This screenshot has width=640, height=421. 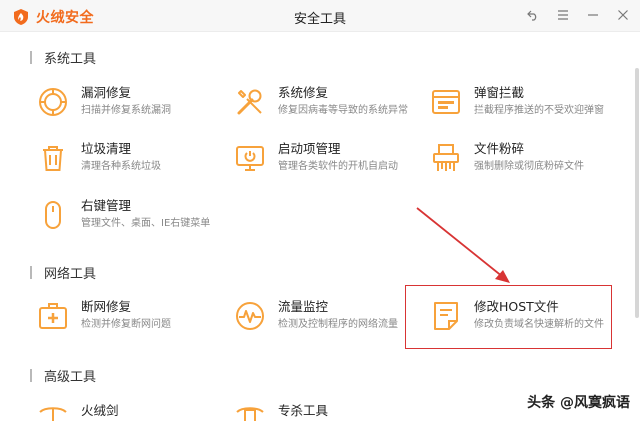 I want to click on section-system-tools: 系统工具, so click(x=63, y=57).